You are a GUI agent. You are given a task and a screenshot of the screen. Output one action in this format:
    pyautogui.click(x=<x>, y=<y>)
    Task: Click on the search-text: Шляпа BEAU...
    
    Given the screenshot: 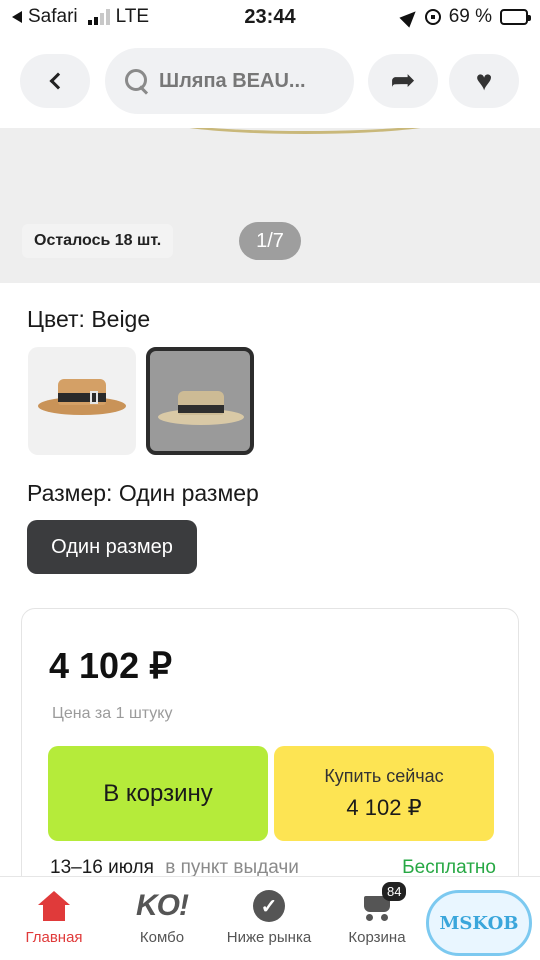 What is the action you would take?
    pyautogui.click(x=232, y=80)
    